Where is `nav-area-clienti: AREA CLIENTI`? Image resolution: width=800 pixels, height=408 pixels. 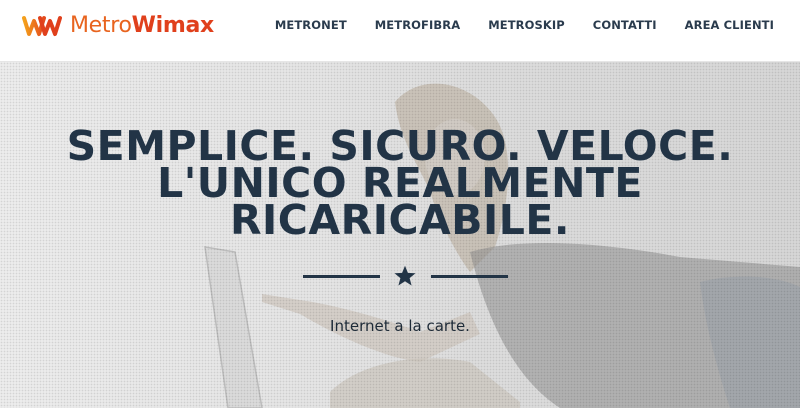 nav-area-clienti: AREA CLIENTI is located at coordinates (729, 25).